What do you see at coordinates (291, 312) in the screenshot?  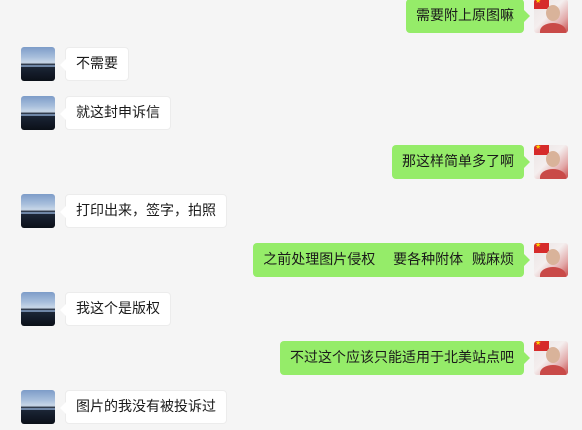 I see `message-row: 我这个是版权` at bounding box center [291, 312].